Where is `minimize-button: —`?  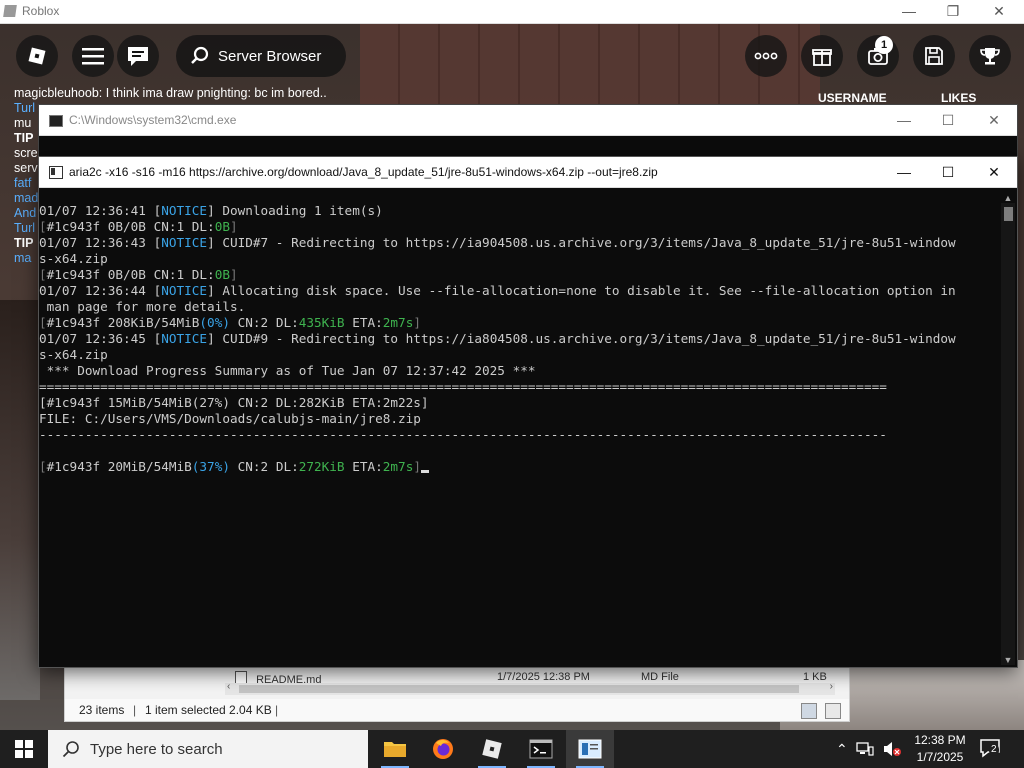
minimize-button: — is located at coordinates (909, 11).